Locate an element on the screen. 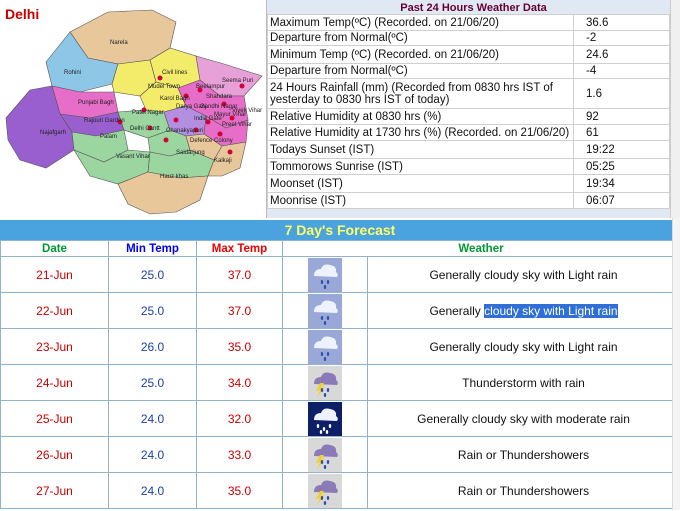 This screenshot has width=680, height=511. map-label-patel-nagar: Patel Nagar is located at coordinates (148, 113).